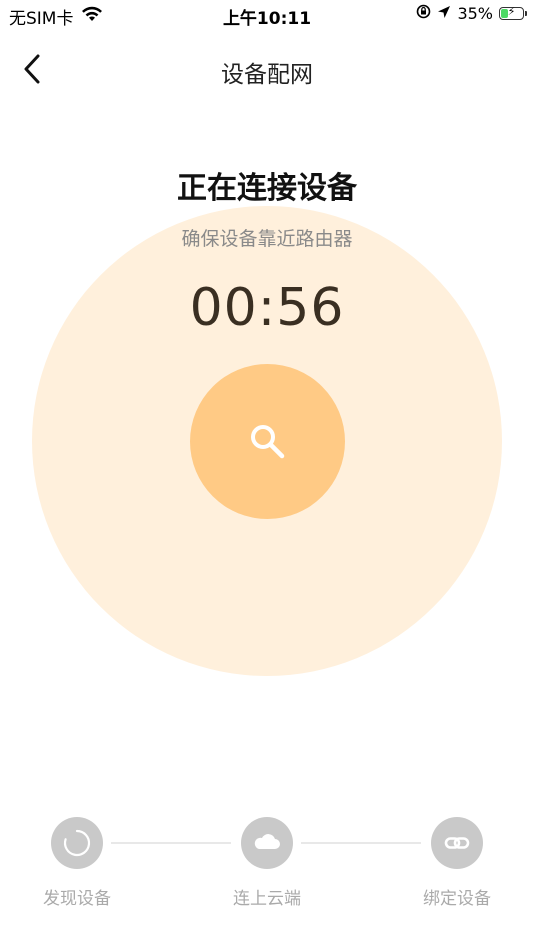 The width and height of the screenshot is (534, 950). Describe the element at coordinates (77, 899) in the screenshot. I see `step-label-discover: 发现设备` at that location.